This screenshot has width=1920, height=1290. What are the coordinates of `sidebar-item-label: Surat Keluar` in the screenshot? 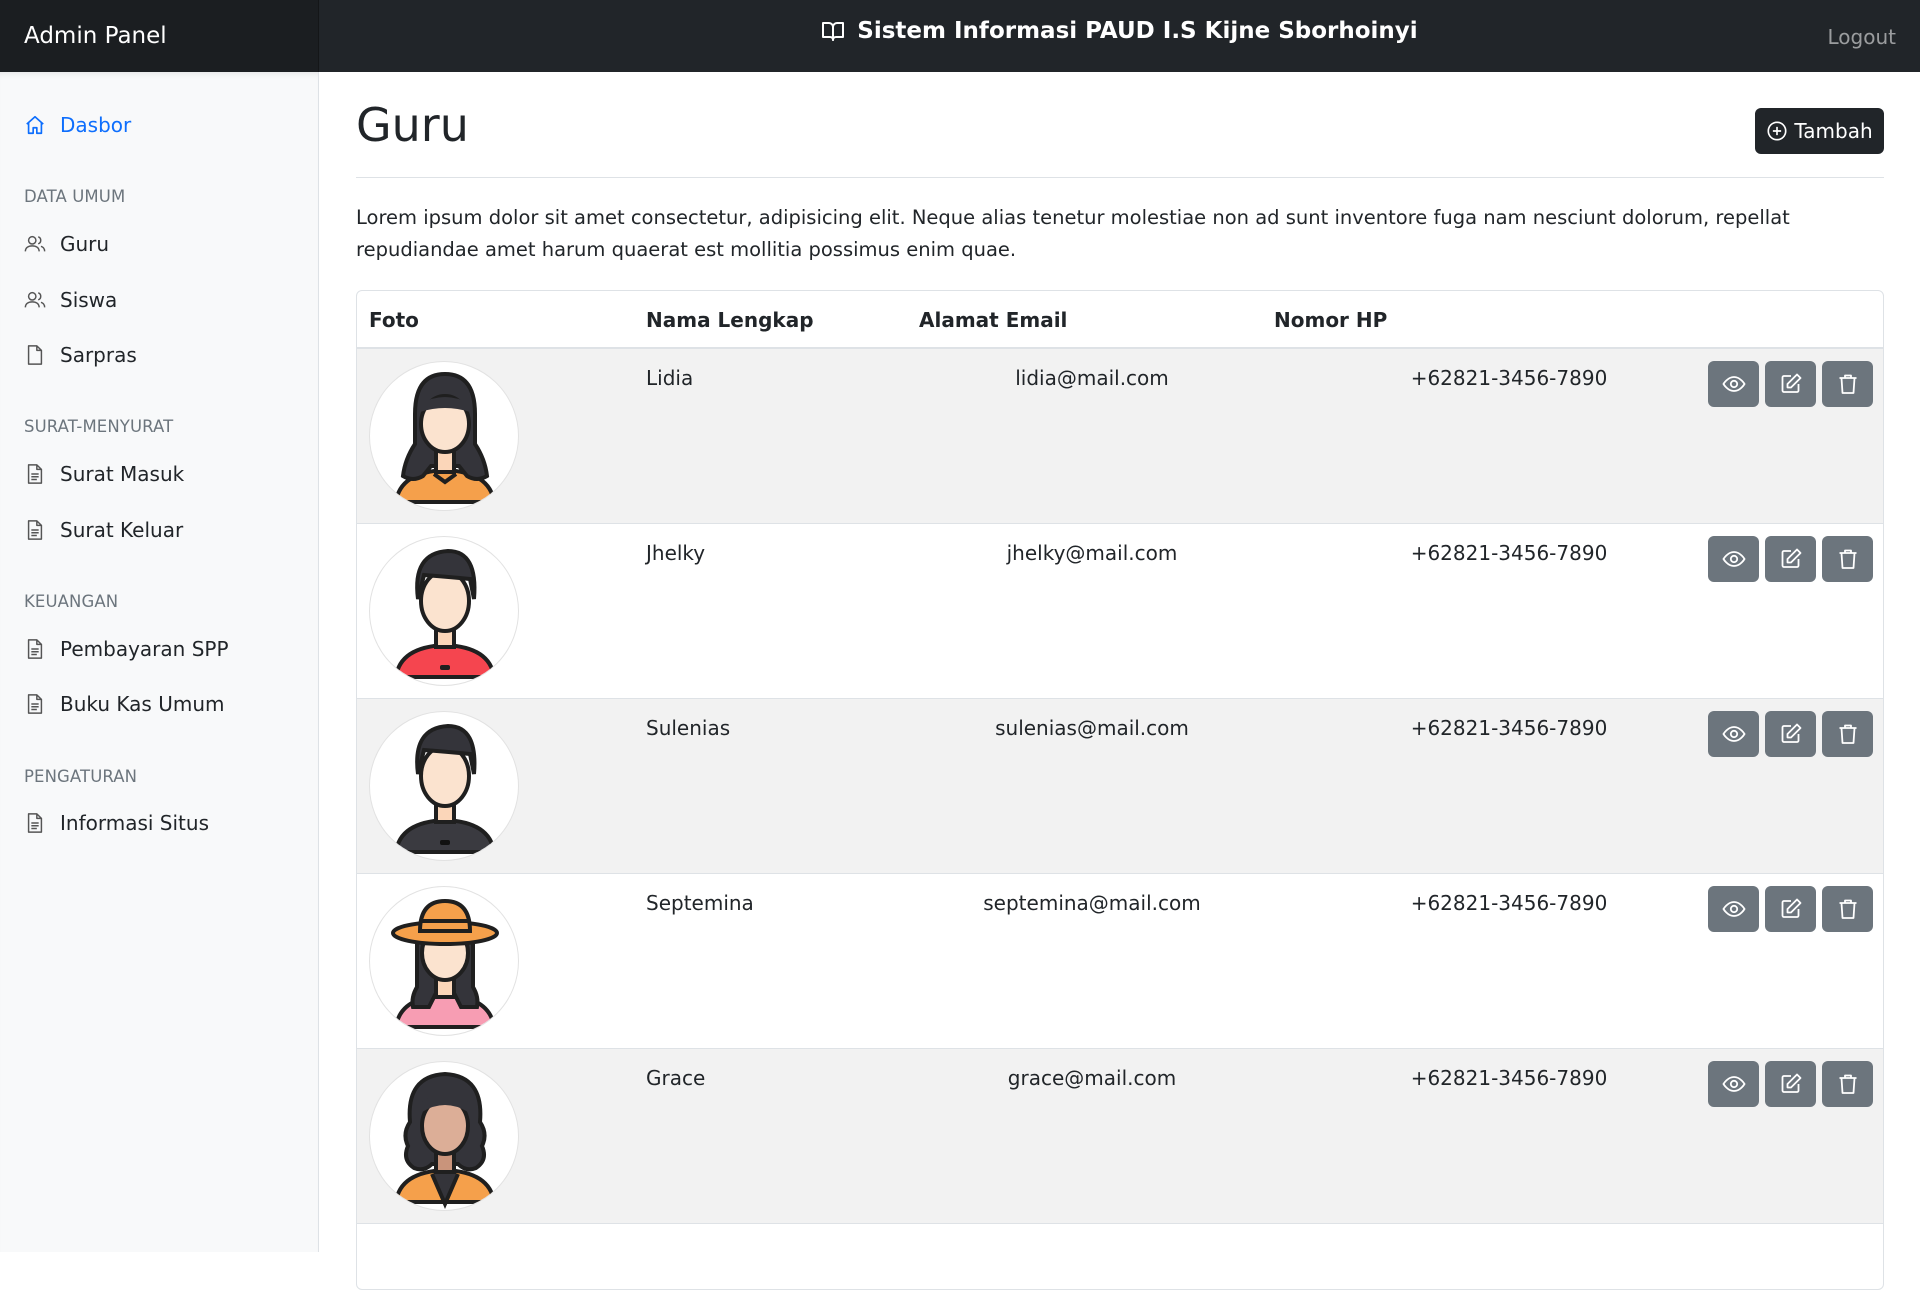 It's located at (122, 530).